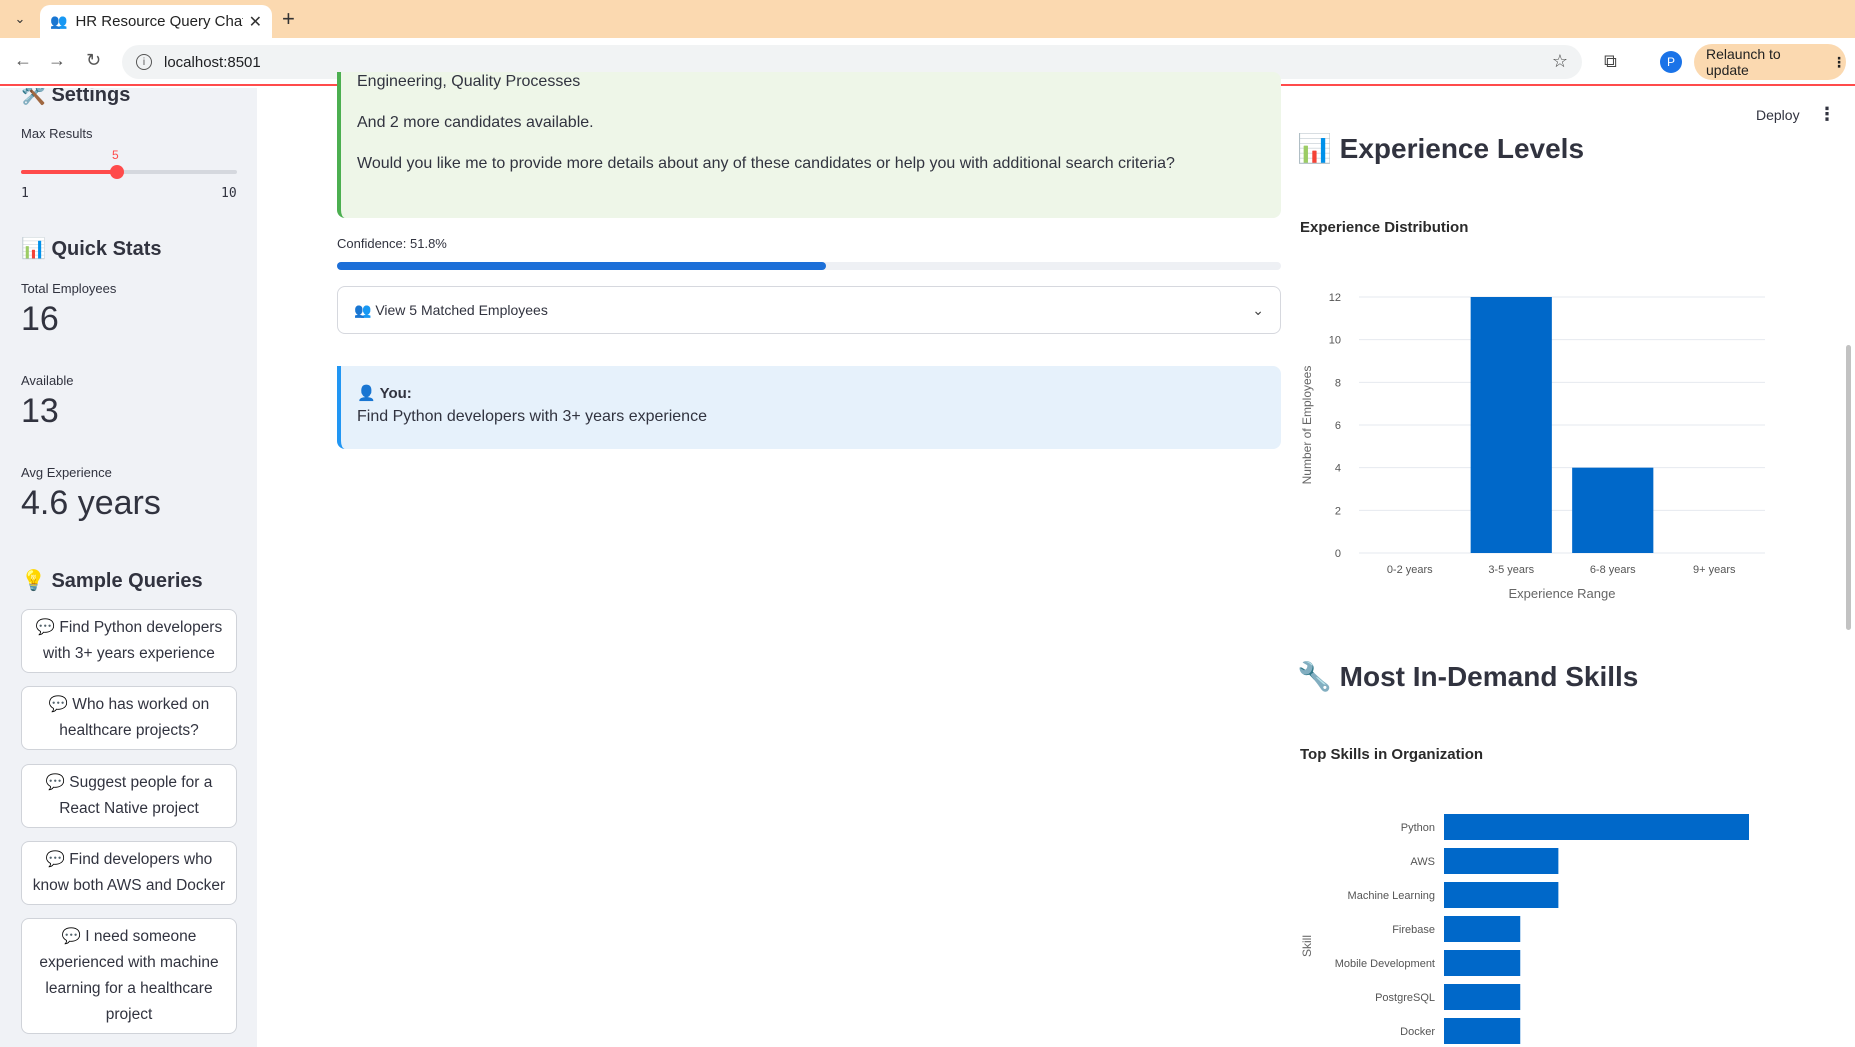 The width and height of the screenshot is (1855, 1047). I want to click on y-axis-label: Number of Employees, so click(1307, 425).